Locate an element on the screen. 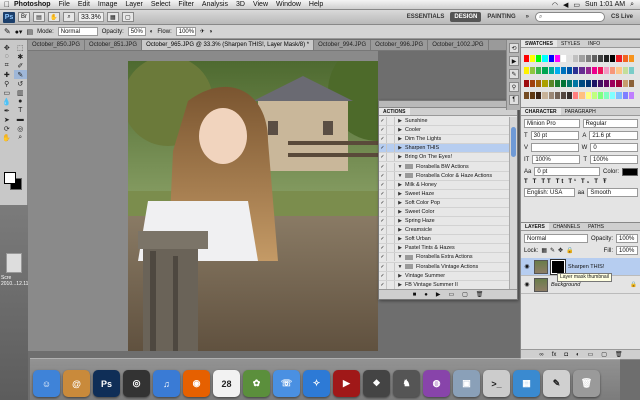 This screenshot has width=640, height=400. dock-ical-icon: 28 is located at coordinates (226, 383).